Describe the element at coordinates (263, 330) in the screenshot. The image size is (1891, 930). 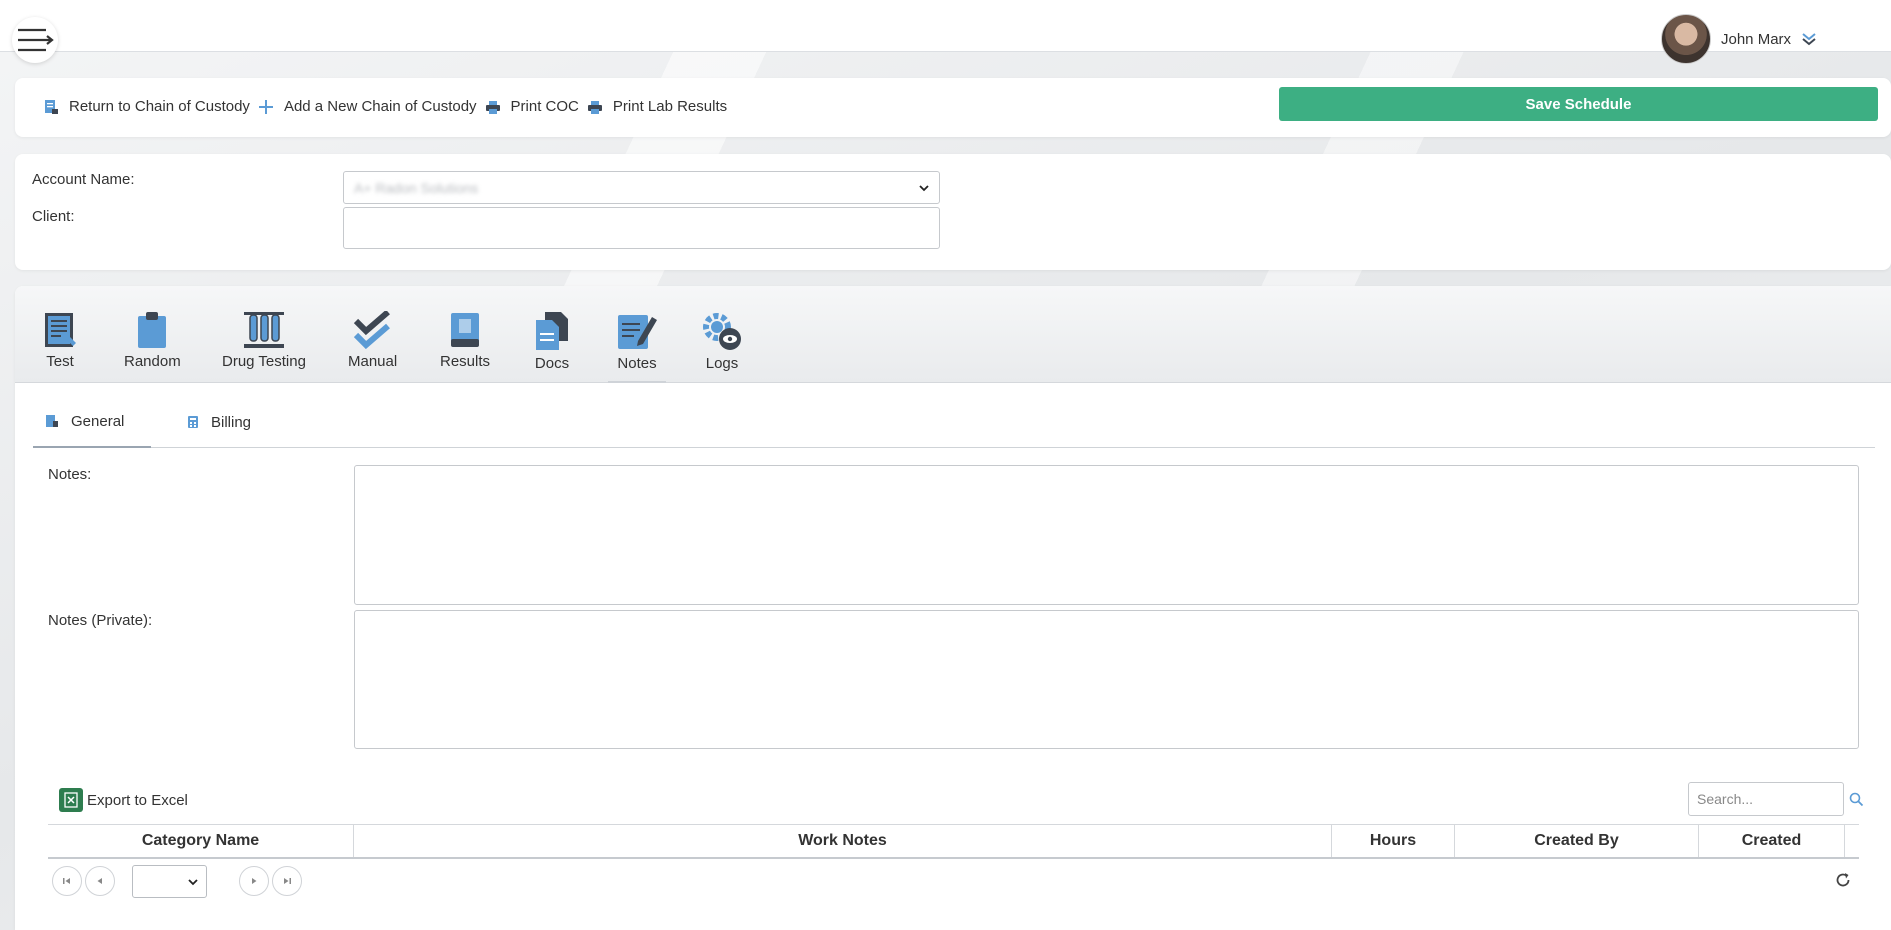
I see `test-tubes-icon` at that location.